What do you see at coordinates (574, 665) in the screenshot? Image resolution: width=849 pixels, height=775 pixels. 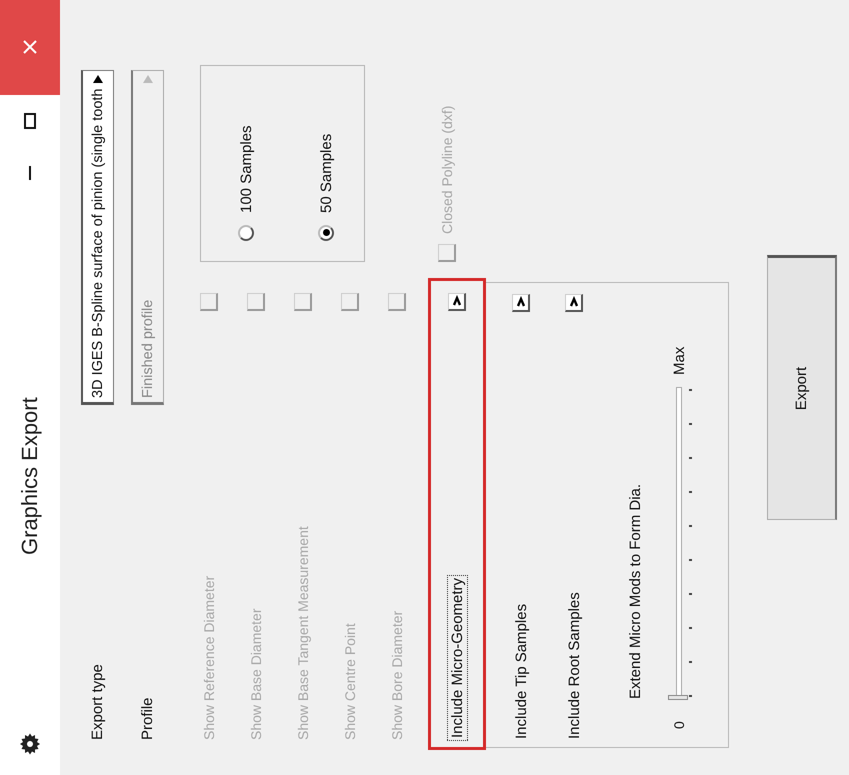 I see `checkbox-label: Include Root Samples` at bounding box center [574, 665].